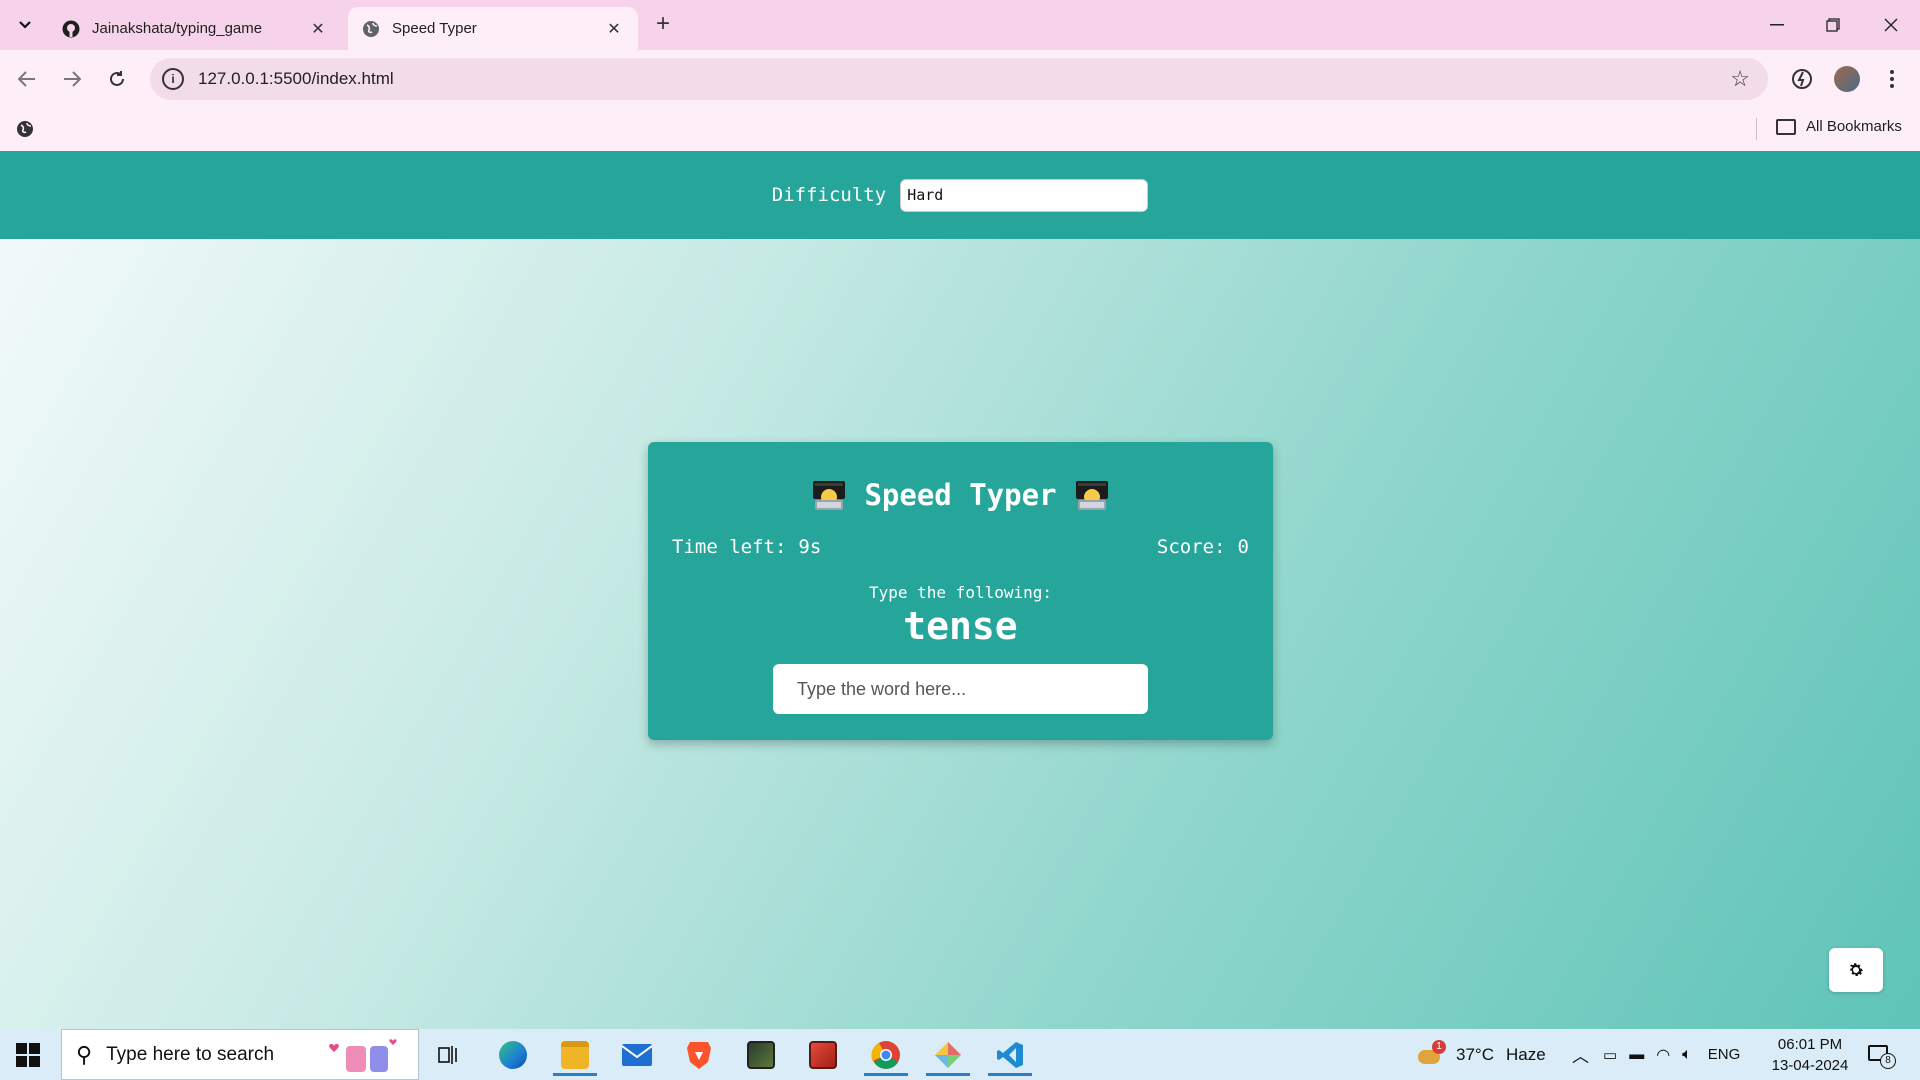 This screenshot has width=1920, height=1080. What do you see at coordinates (1091, 495) in the screenshot?
I see `technologist-icon` at bounding box center [1091, 495].